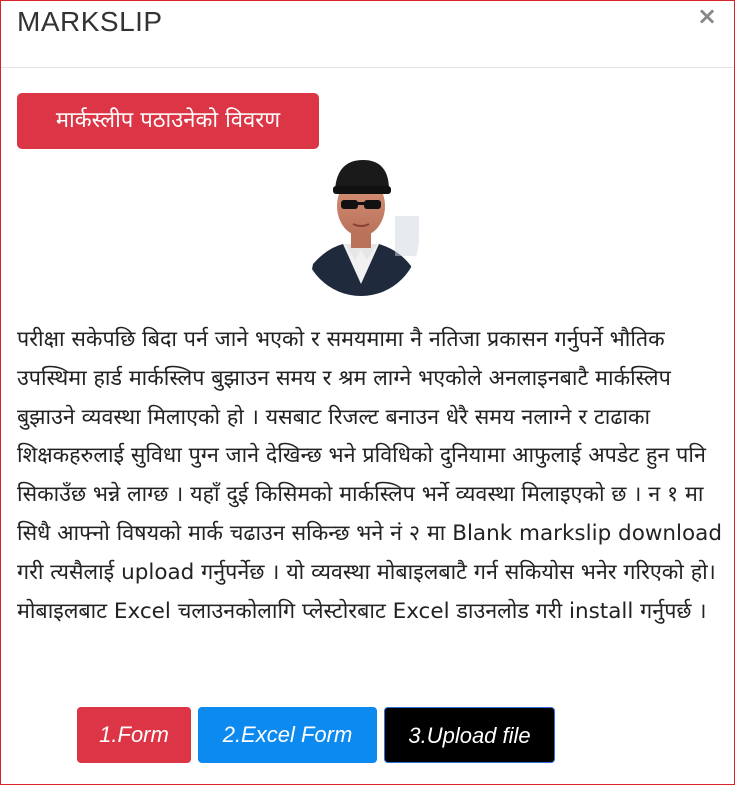 The height and width of the screenshot is (785, 735). Describe the element at coordinates (469, 735) in the screenshot. I see `upload-file-button: 3.Upload file` at that location.